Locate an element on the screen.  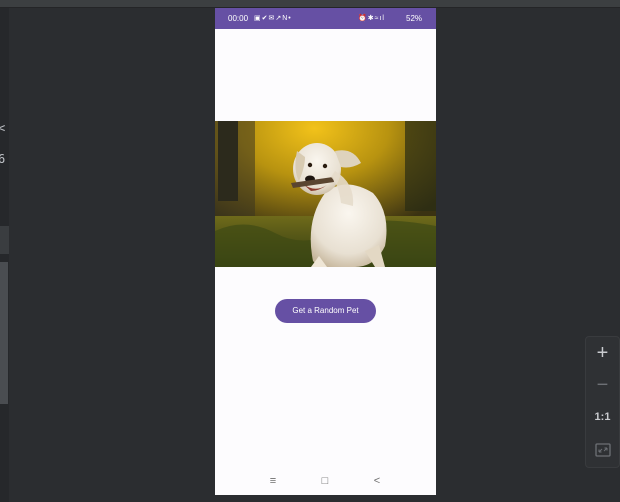
fit-screen-button is located at coordinates (602, 450).